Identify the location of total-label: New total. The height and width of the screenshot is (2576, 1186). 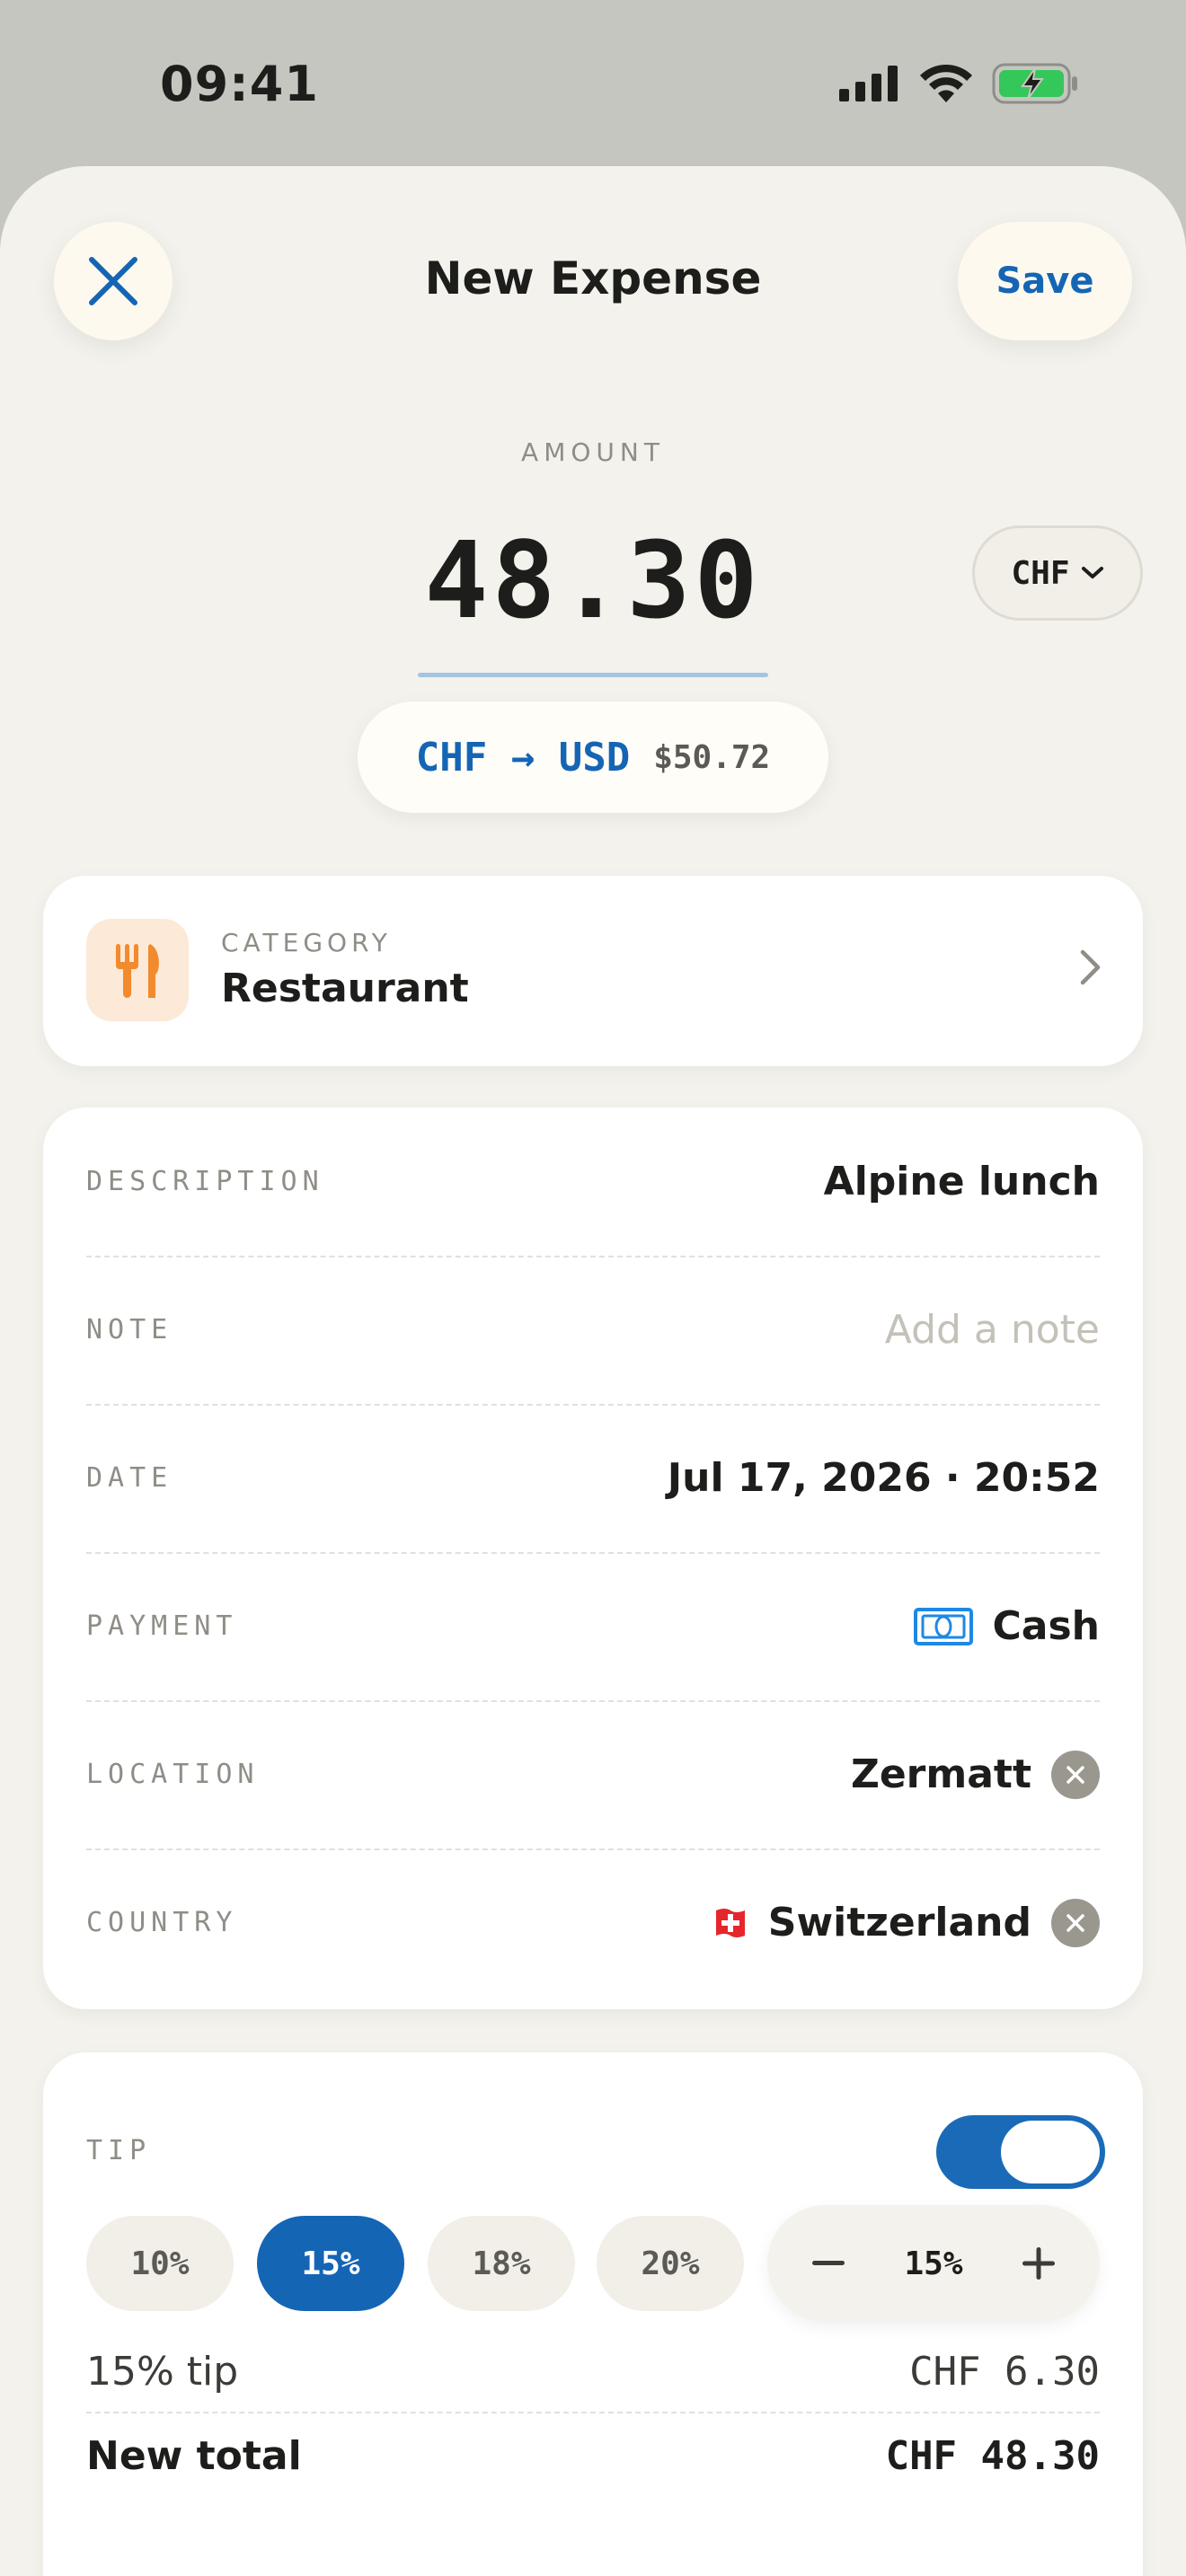
(194, 2456).